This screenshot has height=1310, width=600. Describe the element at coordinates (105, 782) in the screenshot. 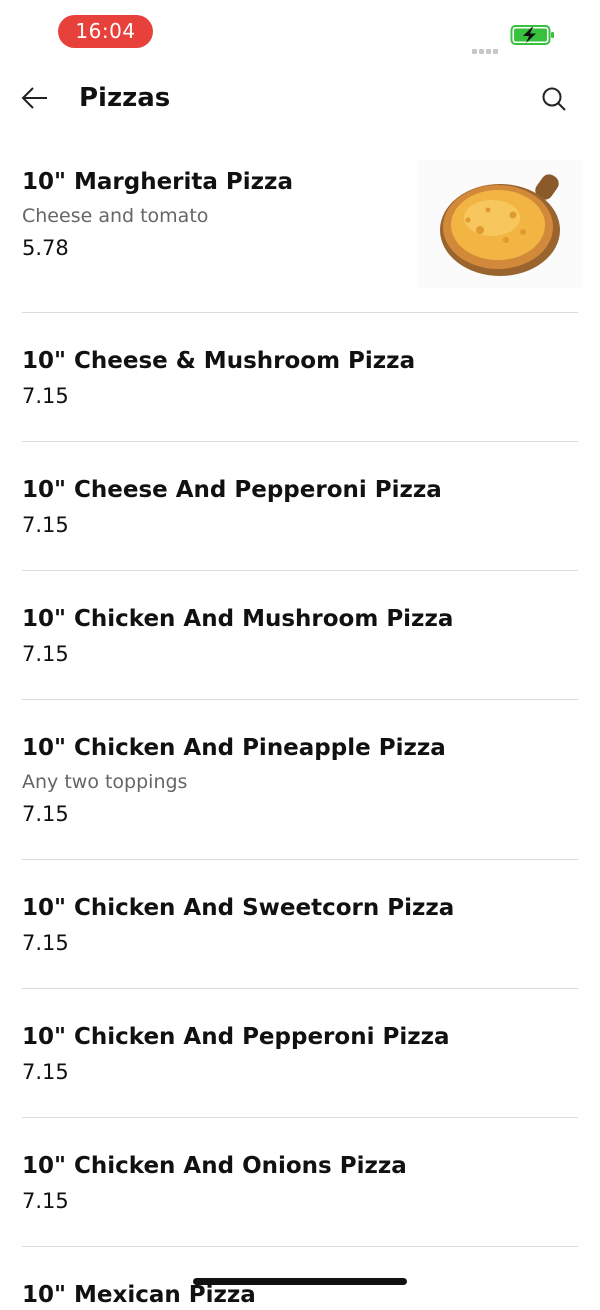

I see `item-description: Any two toppings` at that location.